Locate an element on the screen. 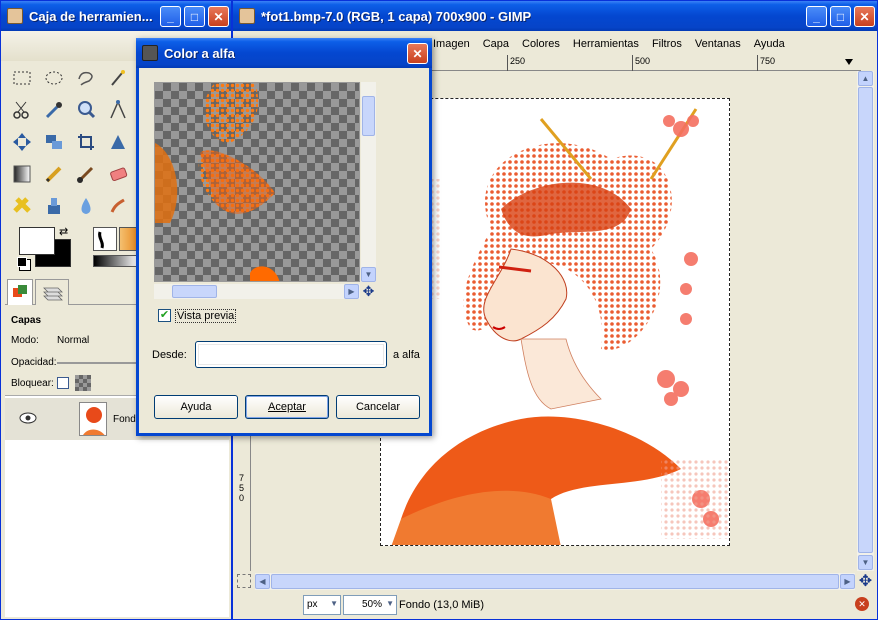 The height and width of the screenshot is (620, 878). crop-icon is located at coordinates (86, 142).